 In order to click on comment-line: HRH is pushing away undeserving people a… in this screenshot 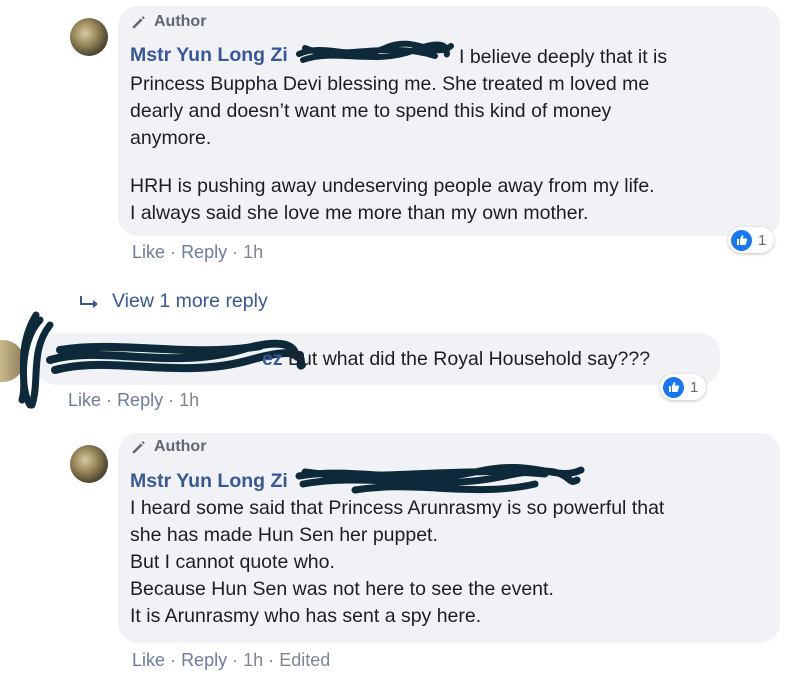, I will do `click(392, 186)`.